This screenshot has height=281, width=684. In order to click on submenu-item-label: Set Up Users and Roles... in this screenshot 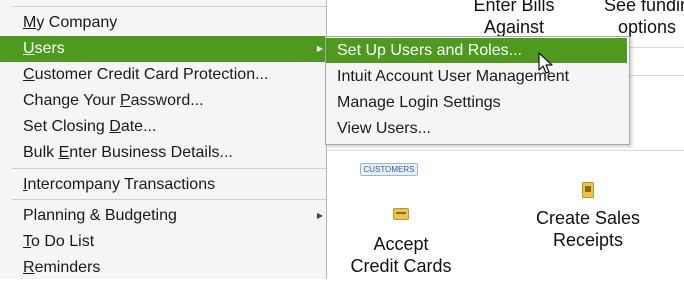, I will do `click(429, 50)`.